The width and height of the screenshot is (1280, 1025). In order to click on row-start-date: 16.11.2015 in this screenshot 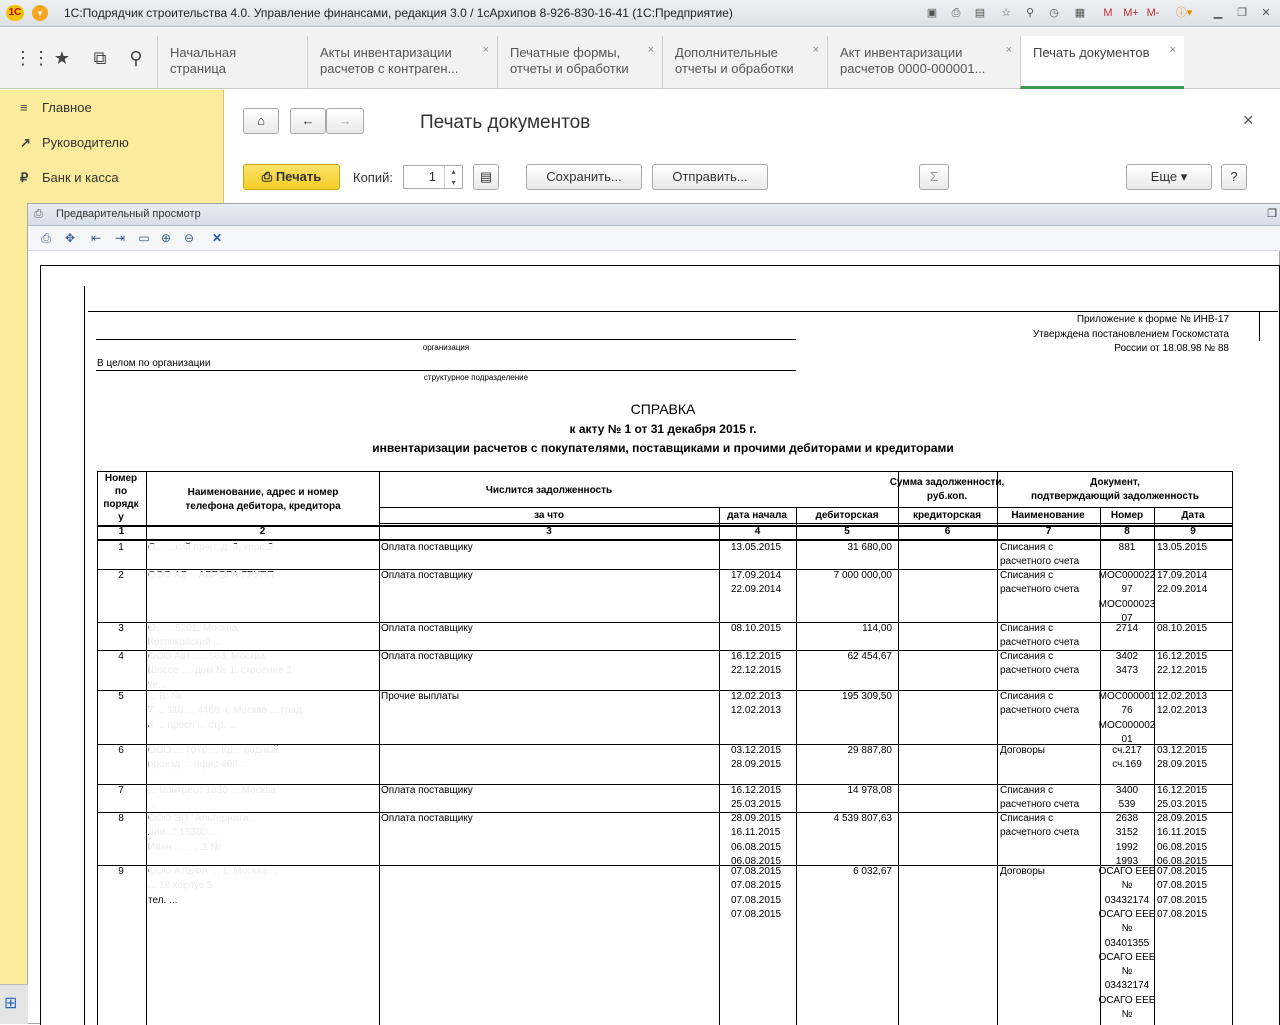, I will do `click(756, 833)`.